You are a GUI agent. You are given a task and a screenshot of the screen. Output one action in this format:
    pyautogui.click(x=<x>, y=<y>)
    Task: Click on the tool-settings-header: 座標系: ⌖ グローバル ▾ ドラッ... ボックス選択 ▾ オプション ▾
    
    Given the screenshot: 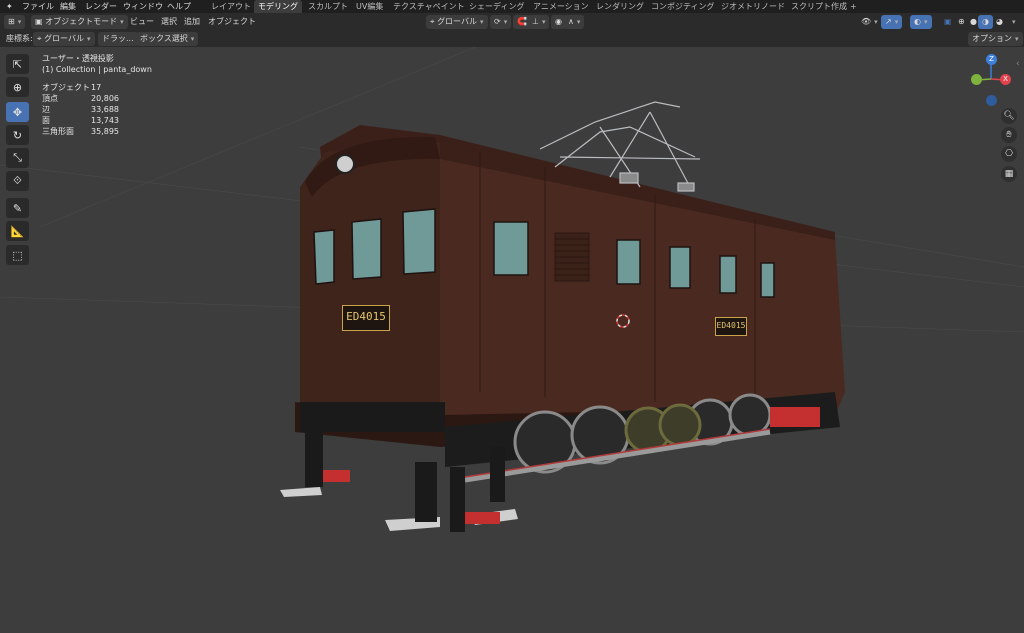 What is the action you would take?
    pyautogui.click(x=512, y=39)
    